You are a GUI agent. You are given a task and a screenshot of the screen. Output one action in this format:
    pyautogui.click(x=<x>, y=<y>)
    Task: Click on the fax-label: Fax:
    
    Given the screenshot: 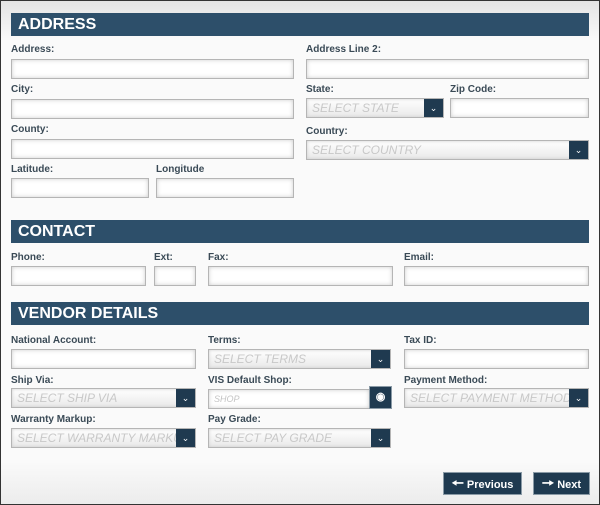 What is the action you would take?
    pyautogui.click(x=218, y=257)
    